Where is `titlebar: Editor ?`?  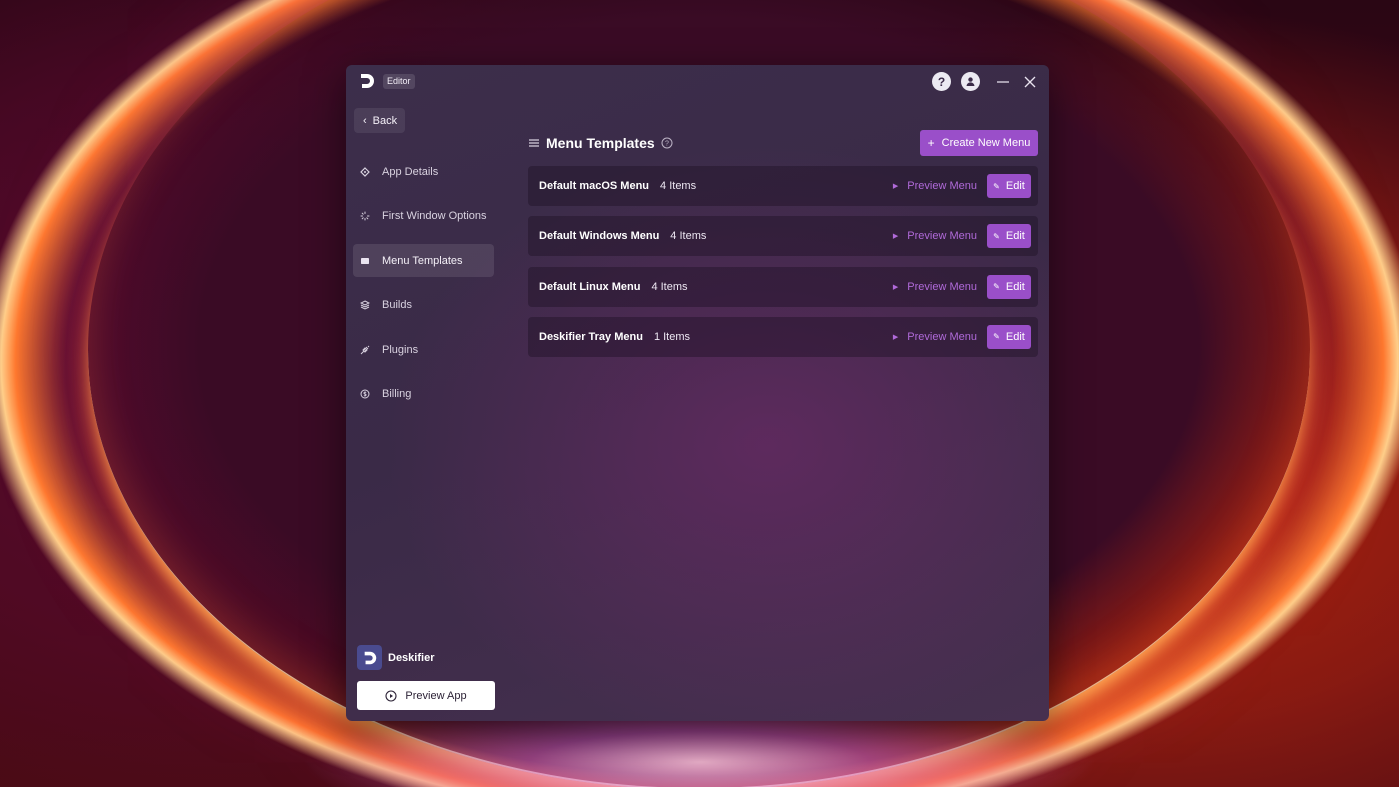
titlebar: Editor ? is located at coordinates (697, 81).